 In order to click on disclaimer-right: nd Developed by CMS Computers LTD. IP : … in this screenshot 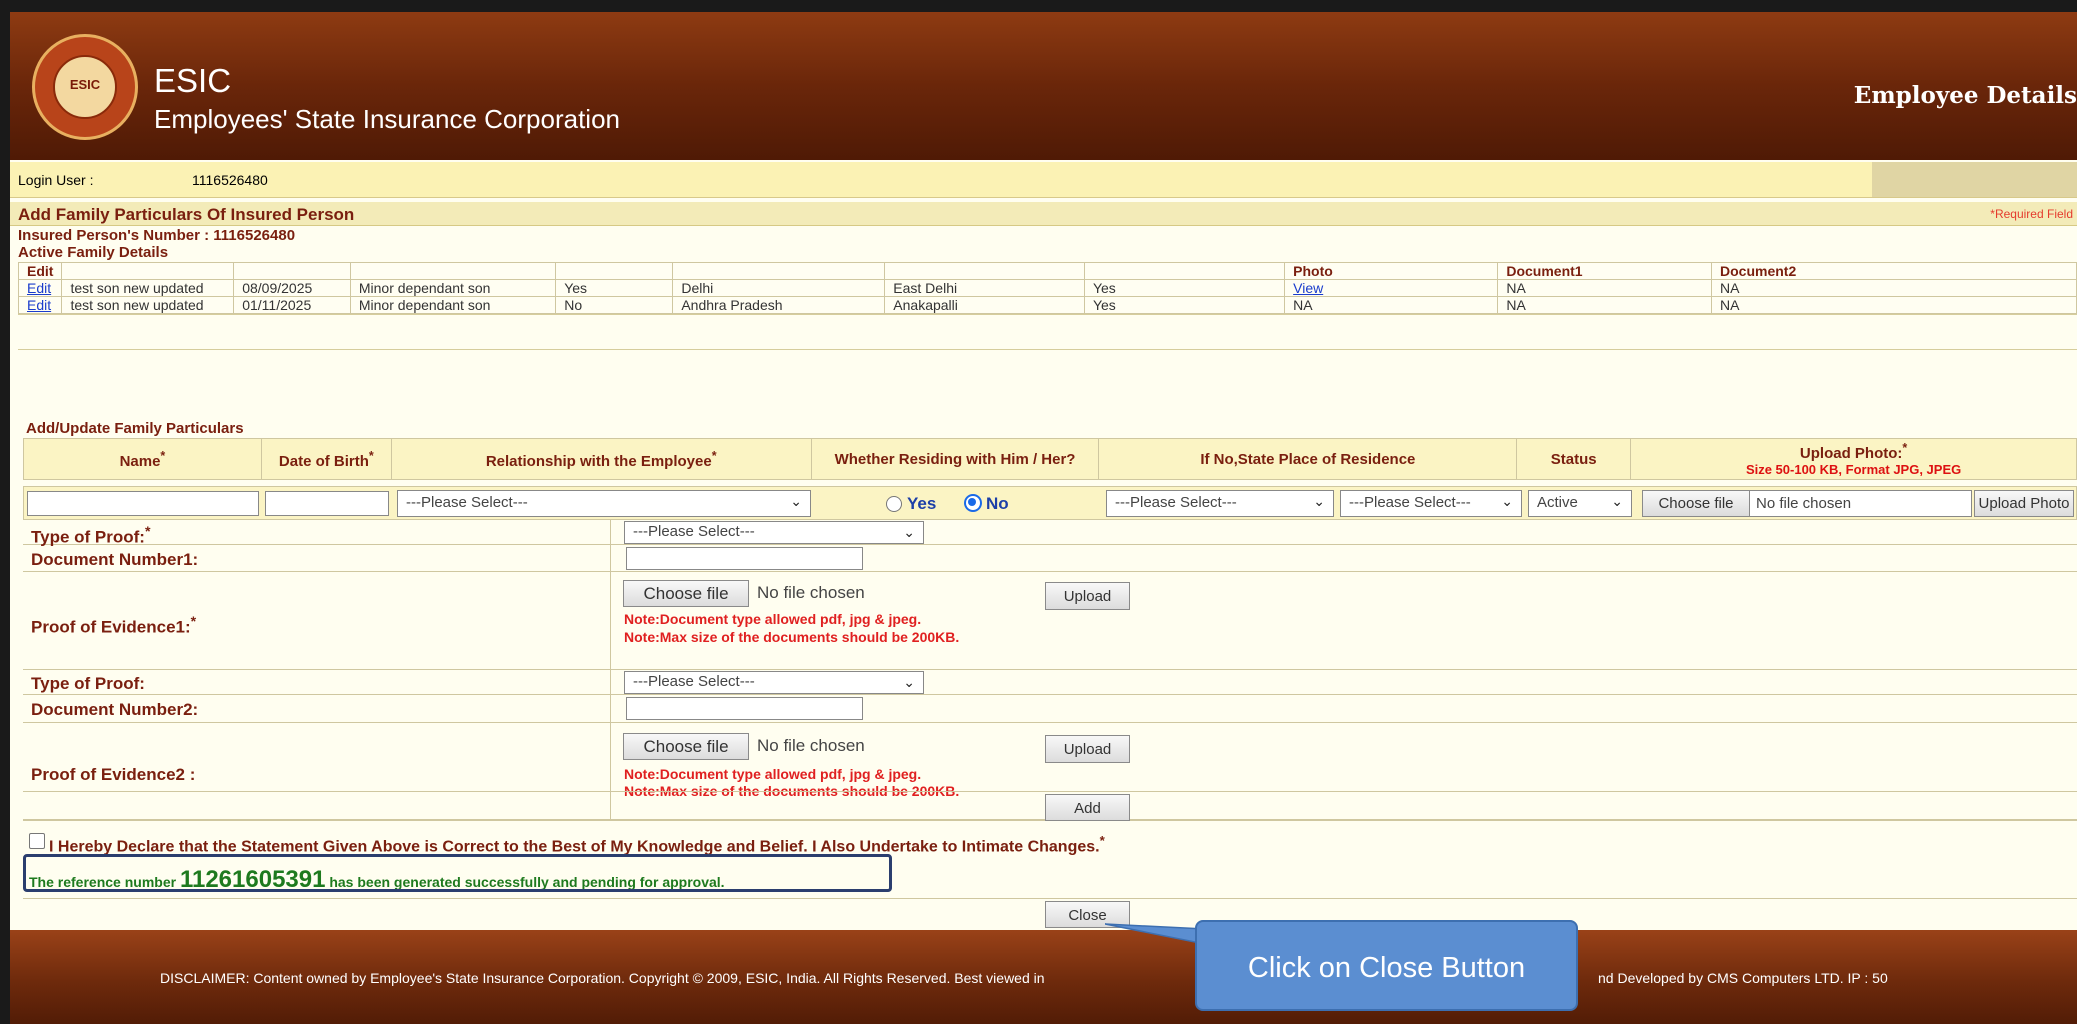, I will do `click(1743, 978)`.